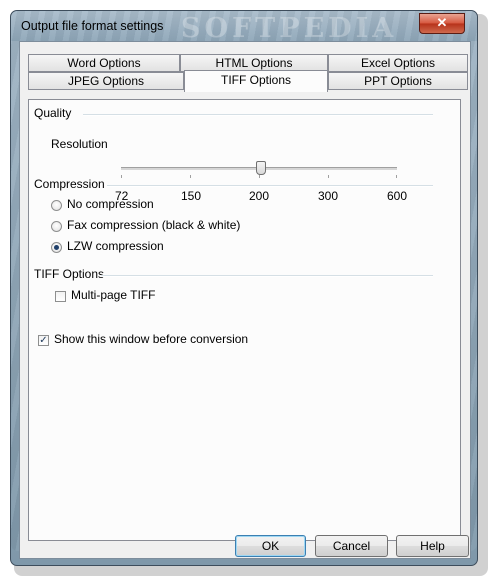 This screenshot has width=494, height=581. What do you see at coordinates (351, 546) in the screenshot?
I see `cancel-button: Cancel` at bounding box center [351, 546].